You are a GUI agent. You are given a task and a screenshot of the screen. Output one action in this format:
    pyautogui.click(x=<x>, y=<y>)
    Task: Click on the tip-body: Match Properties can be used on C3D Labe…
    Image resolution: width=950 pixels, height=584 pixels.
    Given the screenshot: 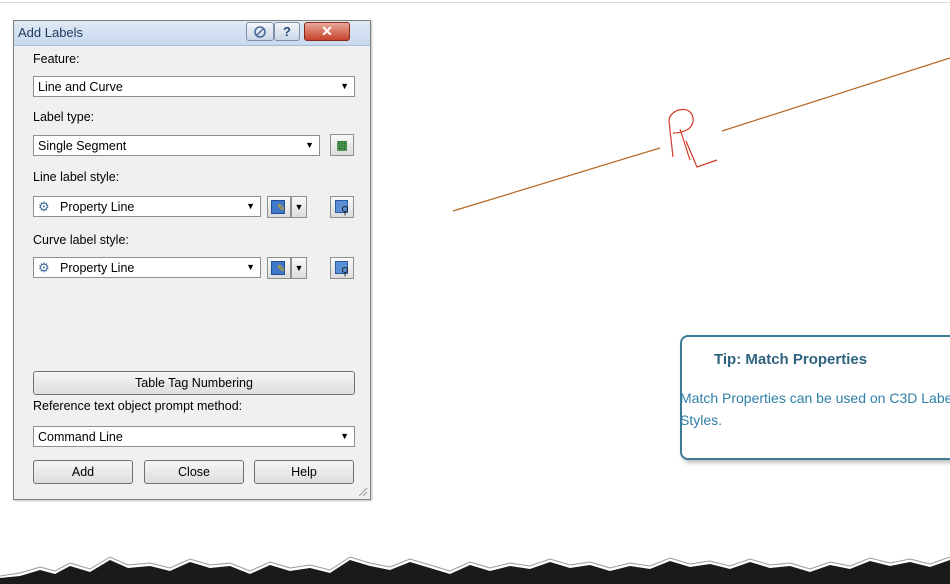 What is the action you would take?
    pyautogui.click(x=815, y=409)
    